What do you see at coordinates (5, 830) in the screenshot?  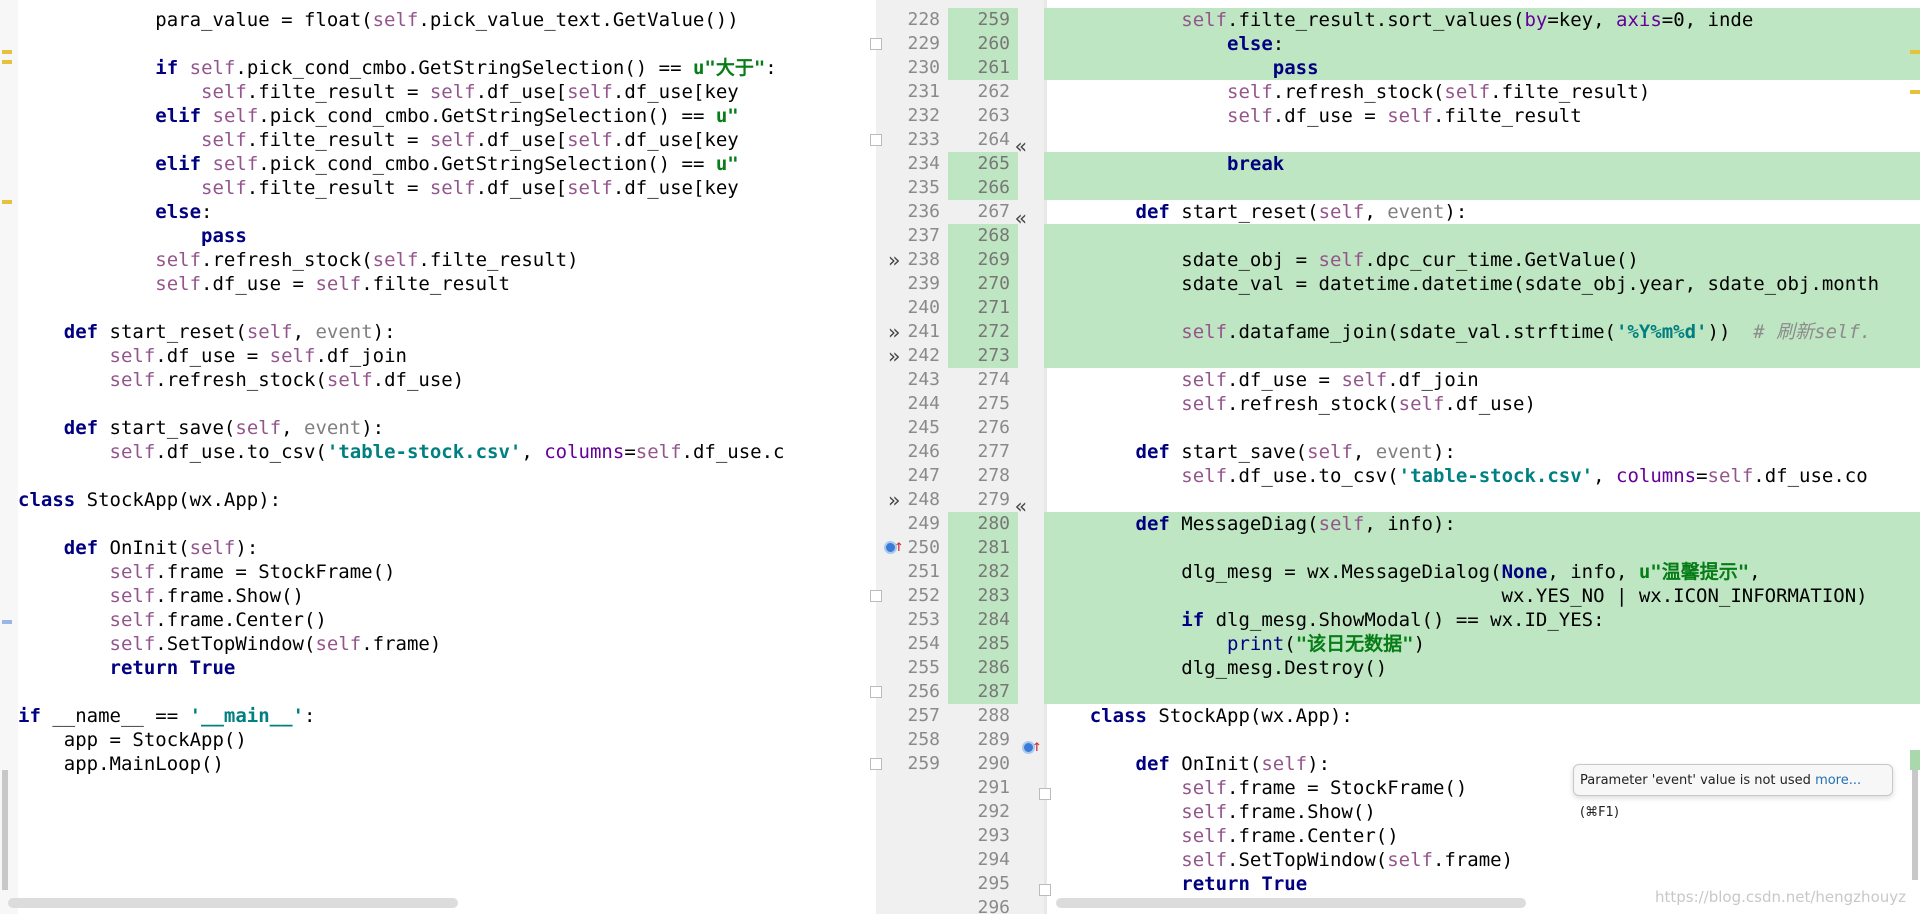 I see `left-scroll-thumb` at bounding box center [5, 830].